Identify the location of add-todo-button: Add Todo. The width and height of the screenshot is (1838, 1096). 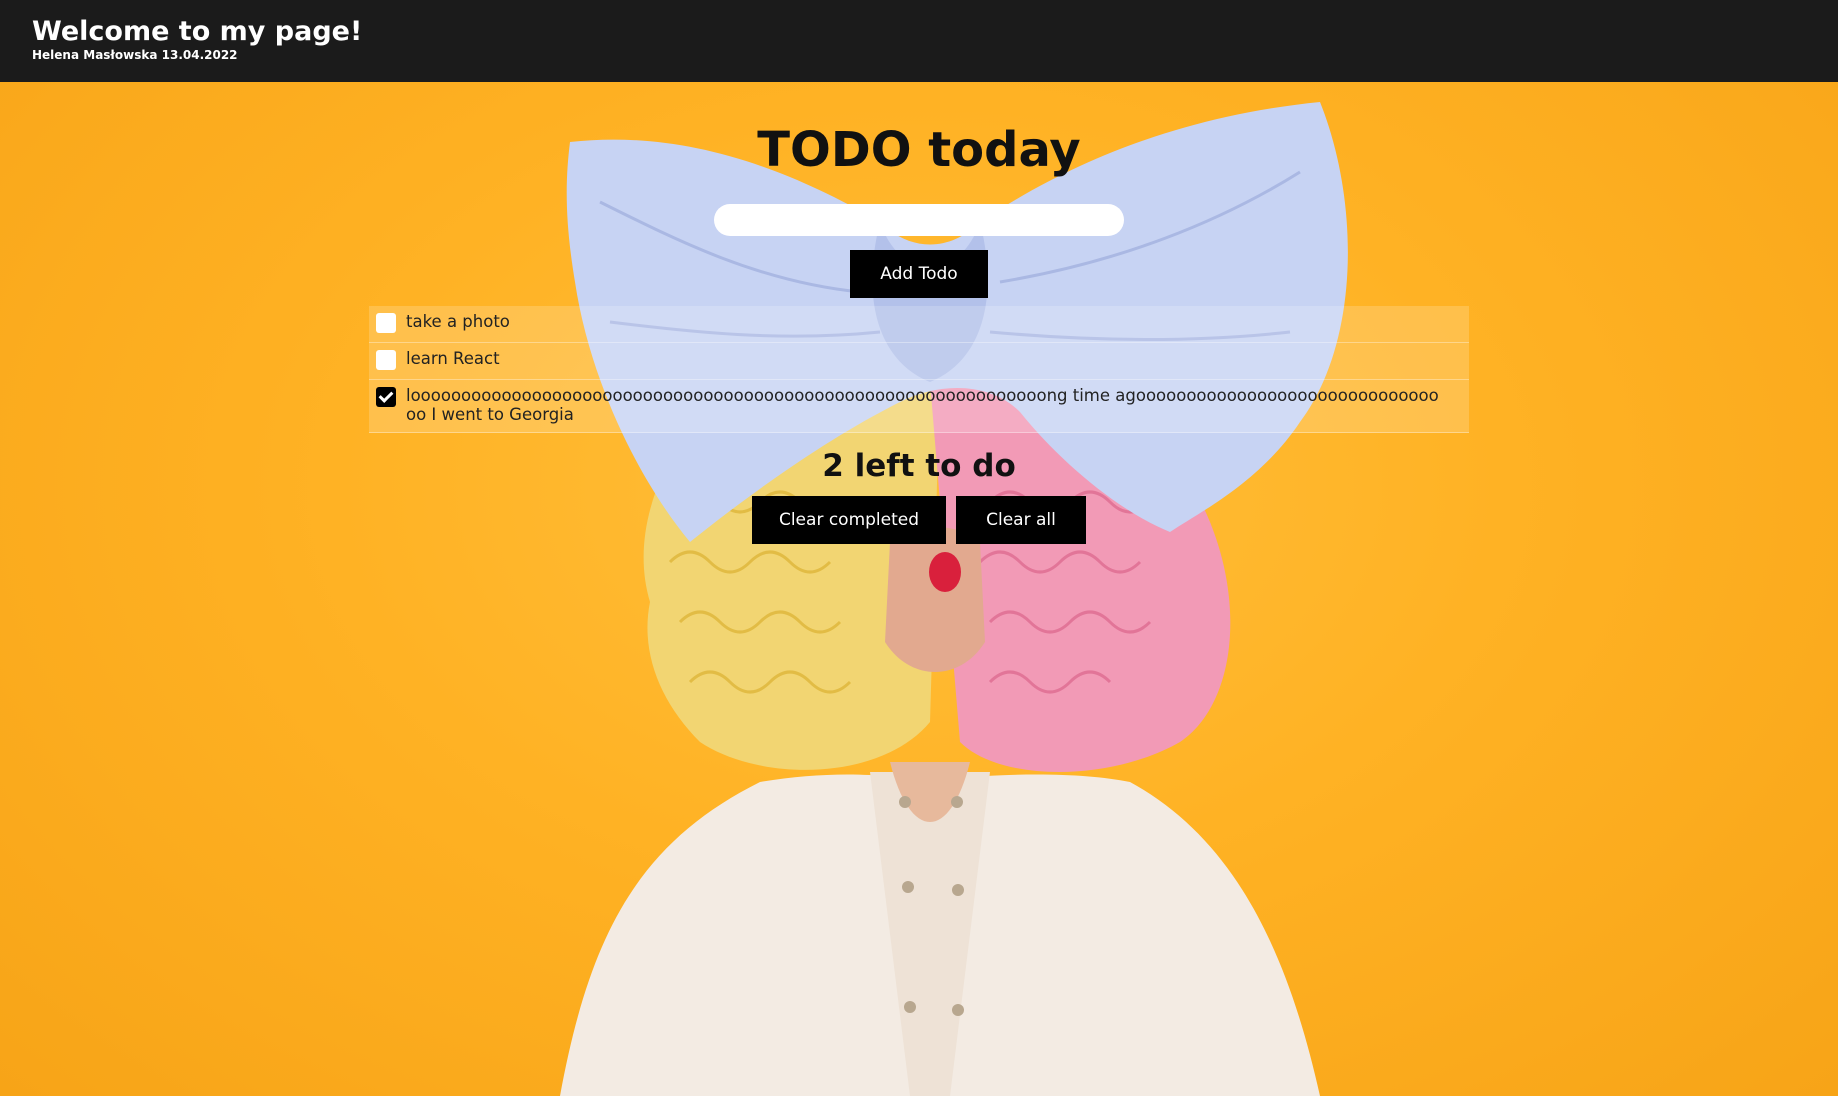
(919, 274).